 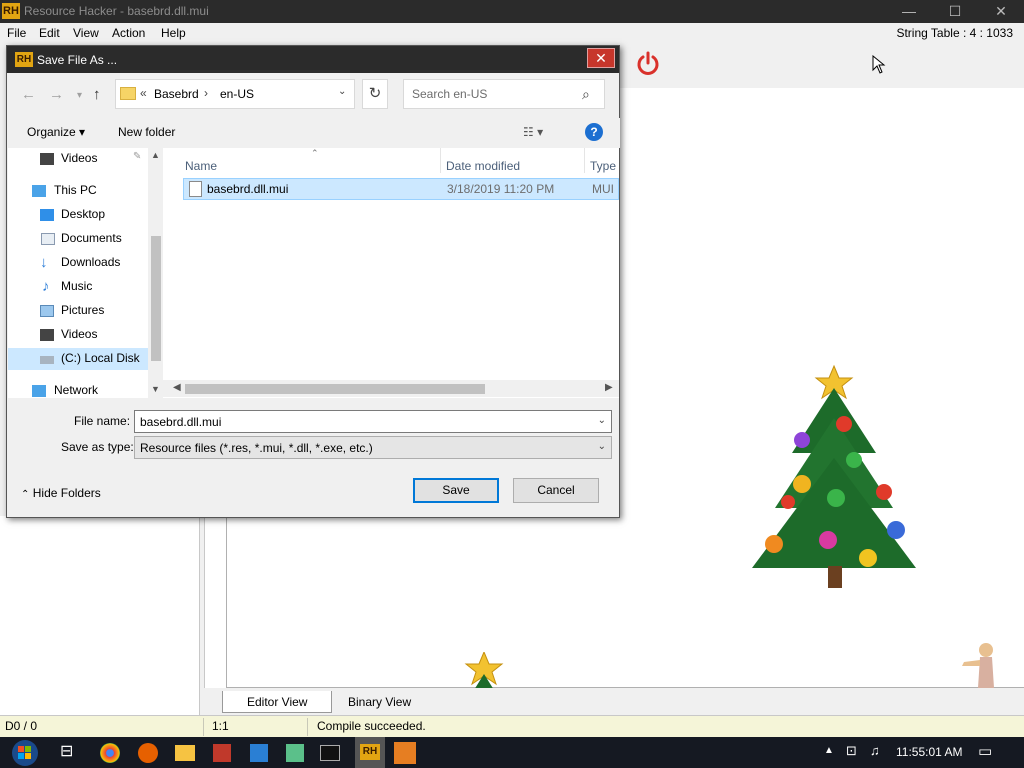 What do you see at coordinates (56, 132) in the screenshot?
I see `organize-button: Organize ▾` at bounding box center [56, 132].